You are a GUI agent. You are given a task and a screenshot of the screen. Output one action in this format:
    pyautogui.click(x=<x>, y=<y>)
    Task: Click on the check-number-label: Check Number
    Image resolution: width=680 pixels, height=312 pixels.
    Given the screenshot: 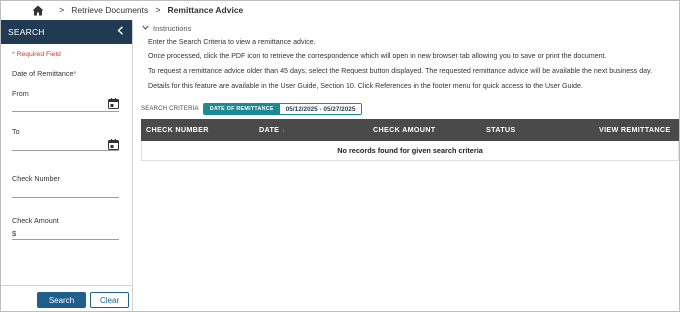 What is the action you would take?
    pyautogui.click(x=36, y=178)
    